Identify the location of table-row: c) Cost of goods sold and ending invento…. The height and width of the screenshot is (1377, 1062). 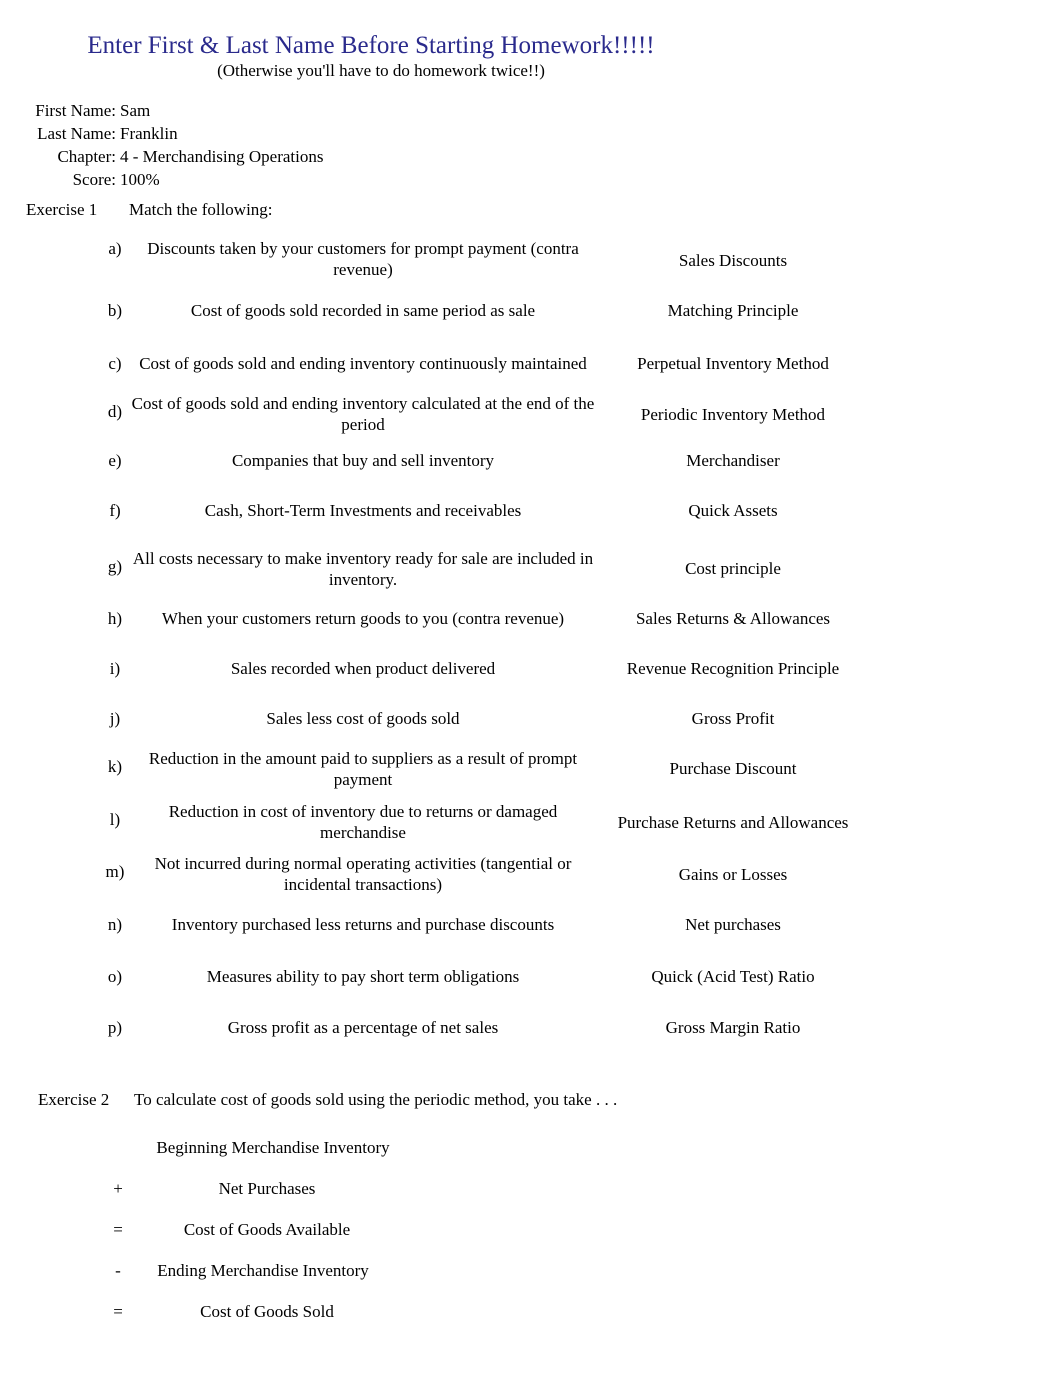
(531, 365).